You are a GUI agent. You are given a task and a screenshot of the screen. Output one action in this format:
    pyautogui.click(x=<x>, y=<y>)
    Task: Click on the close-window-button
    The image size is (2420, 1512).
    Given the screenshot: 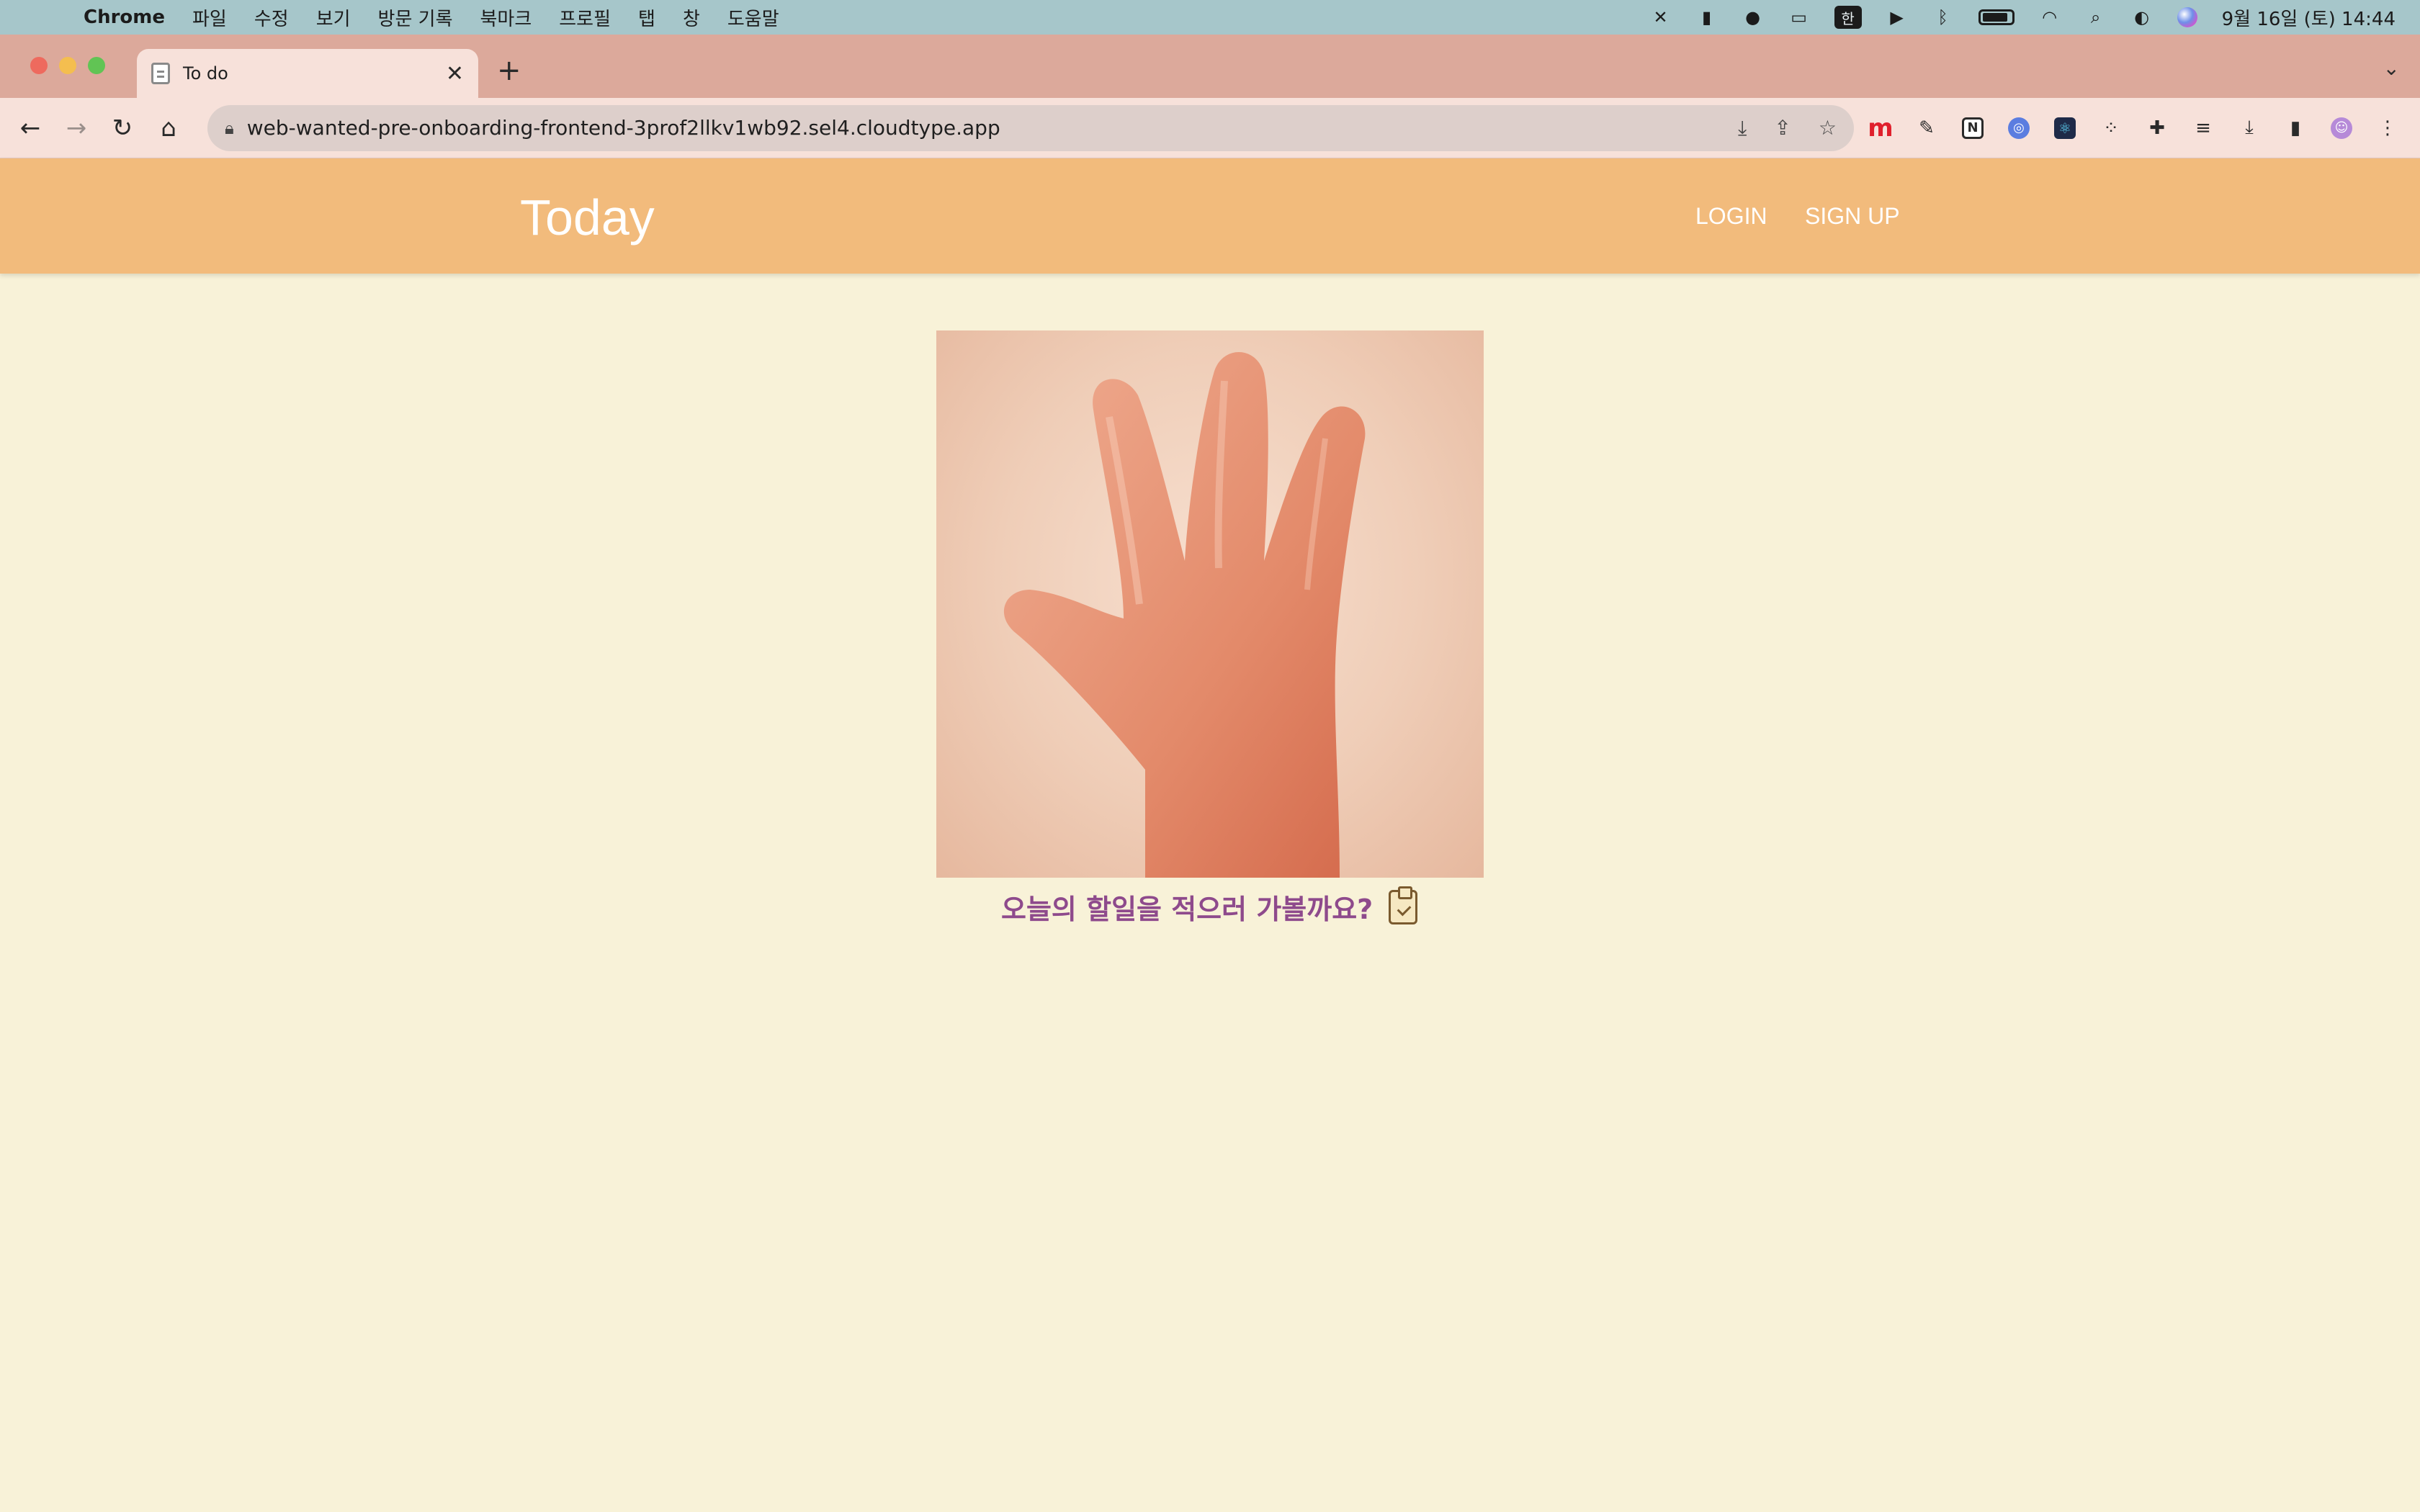 What is the action you would take?
    pyautogui.click(x=39, y=65)
    